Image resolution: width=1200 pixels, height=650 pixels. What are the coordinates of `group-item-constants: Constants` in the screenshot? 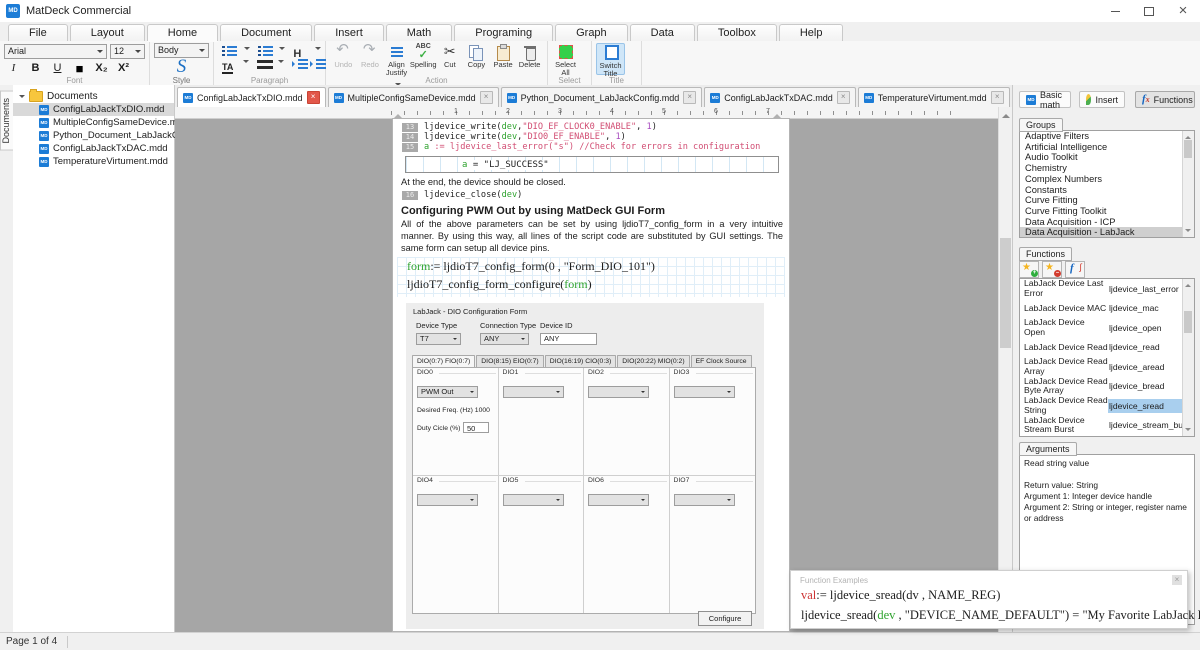 It's located at (1101, 190).